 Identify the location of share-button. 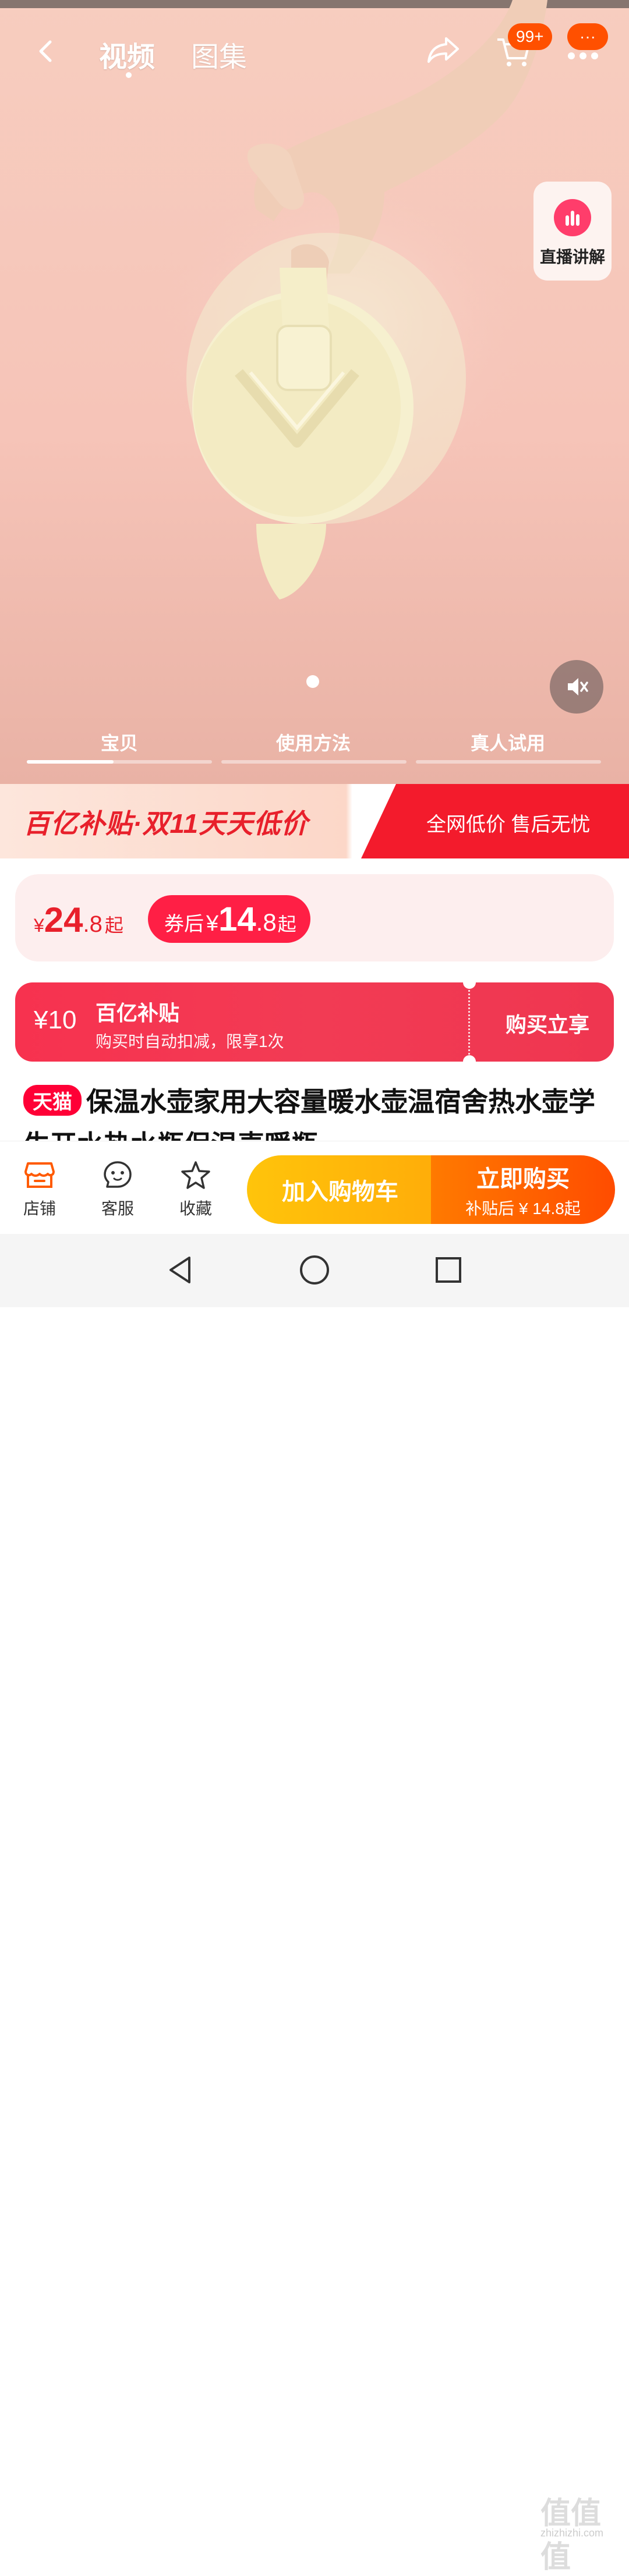
(443, 50).